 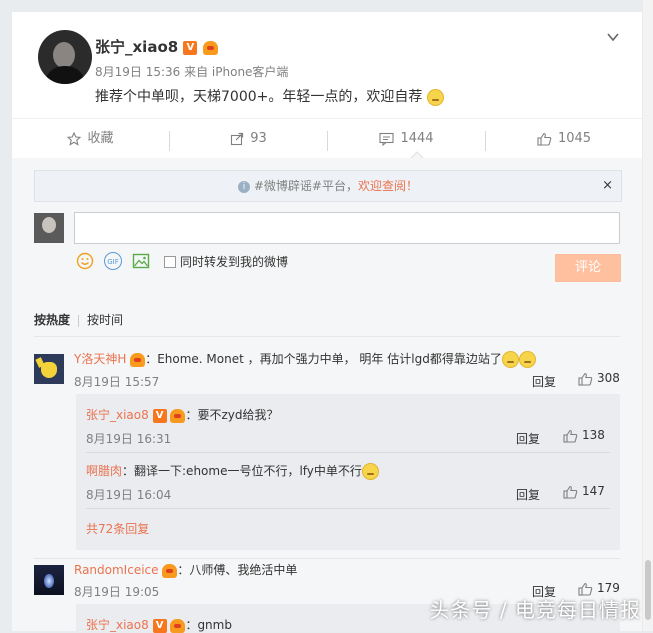 I want to click on watermark: 头条号 / 电竞每日情报, so click(x=535, y=610).